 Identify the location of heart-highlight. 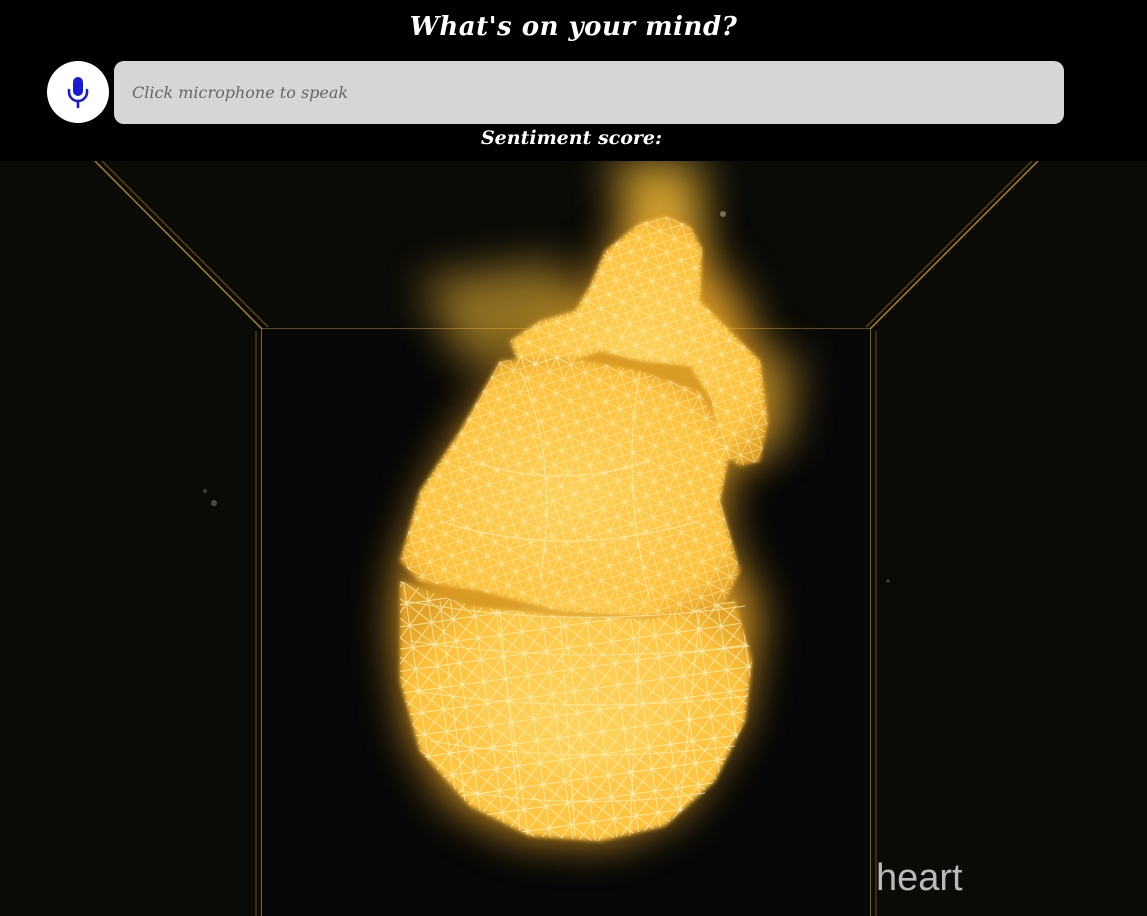
(580, 681).